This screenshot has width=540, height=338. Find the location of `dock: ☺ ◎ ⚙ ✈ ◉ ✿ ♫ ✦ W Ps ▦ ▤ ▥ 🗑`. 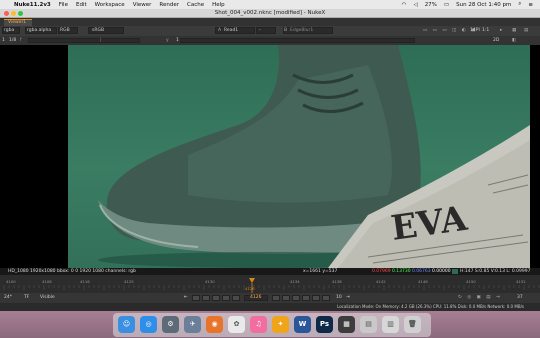

dock: ☺ ◎ ⚙ ✈ ◉ ✿ ♫ ✦ W Ps ▦ ▤ ▥ 🗑 is located at coordinates (272, 325).